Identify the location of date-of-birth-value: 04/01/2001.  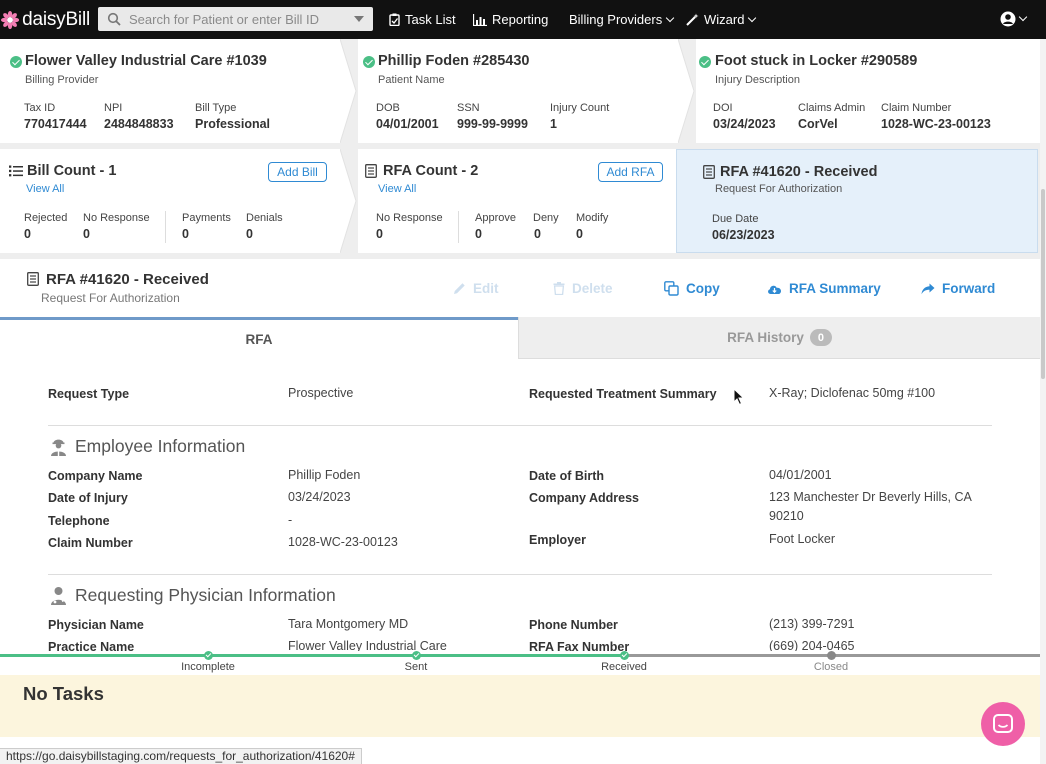
(800, 475).